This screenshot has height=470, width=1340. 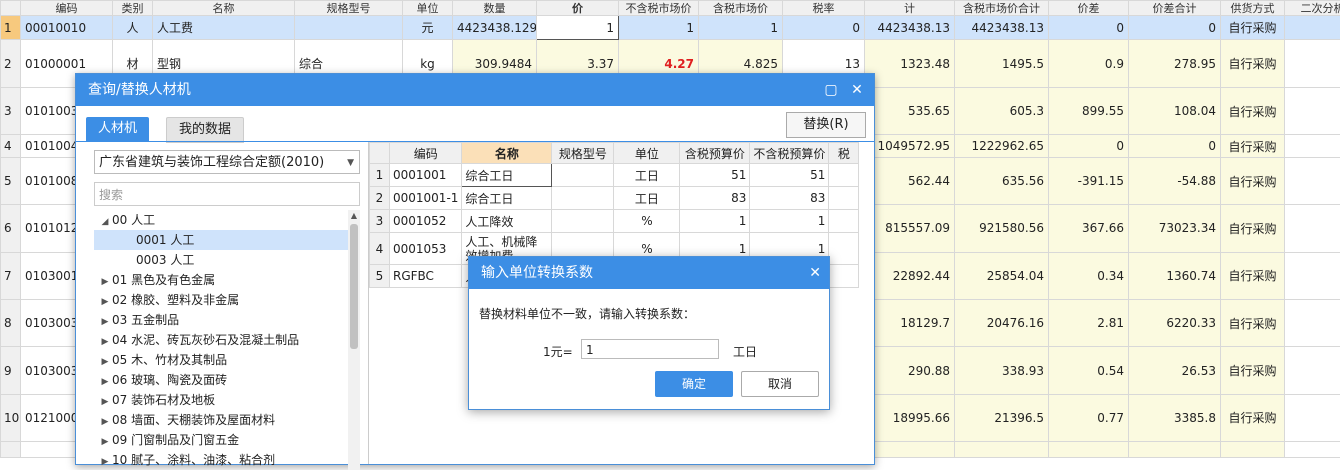 What do you see at coordinates (11, 450) in the screenshot?
I see `row-number` at bounding box center [11, 450].